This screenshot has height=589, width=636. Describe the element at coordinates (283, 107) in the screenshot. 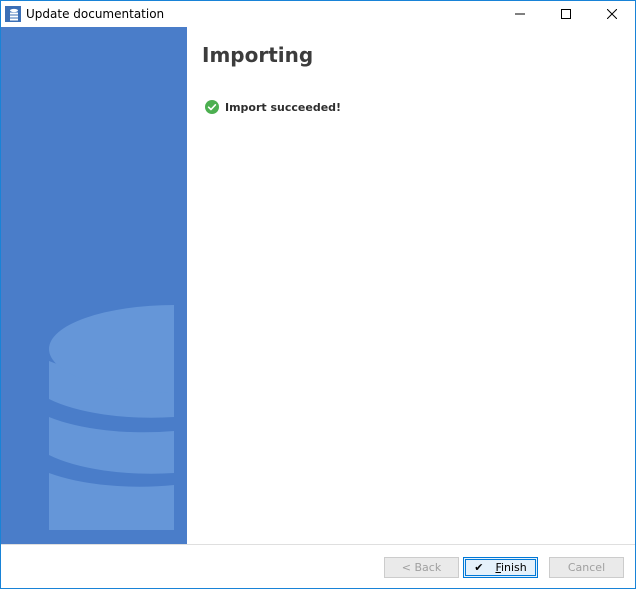

I see `status-text: Import succeeded!` at that location.